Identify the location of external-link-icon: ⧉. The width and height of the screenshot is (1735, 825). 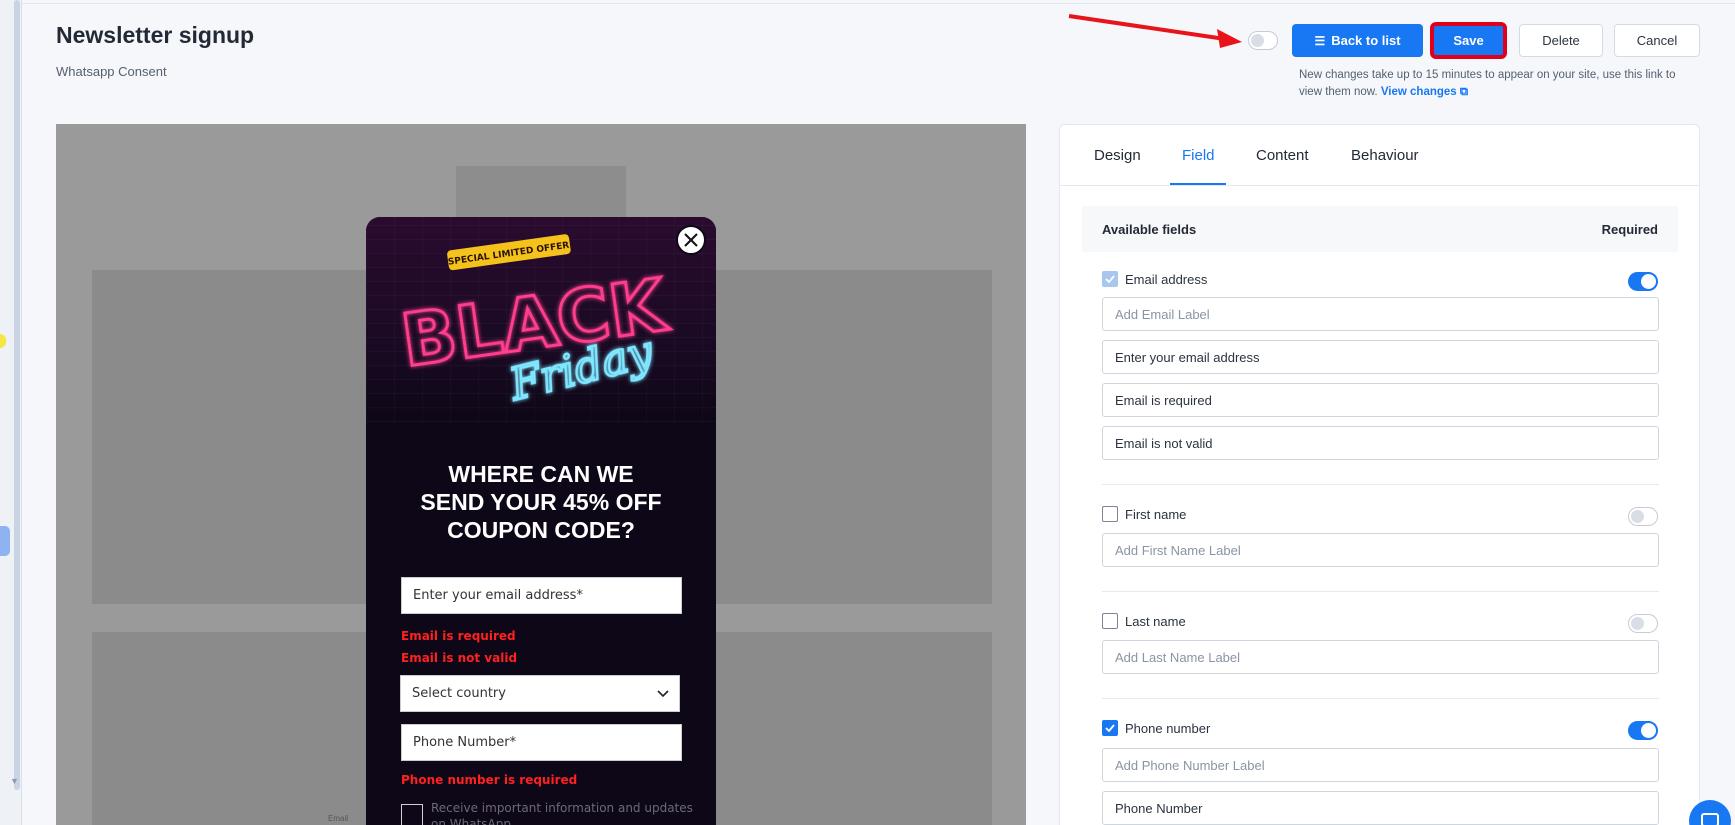
(1464, 92).